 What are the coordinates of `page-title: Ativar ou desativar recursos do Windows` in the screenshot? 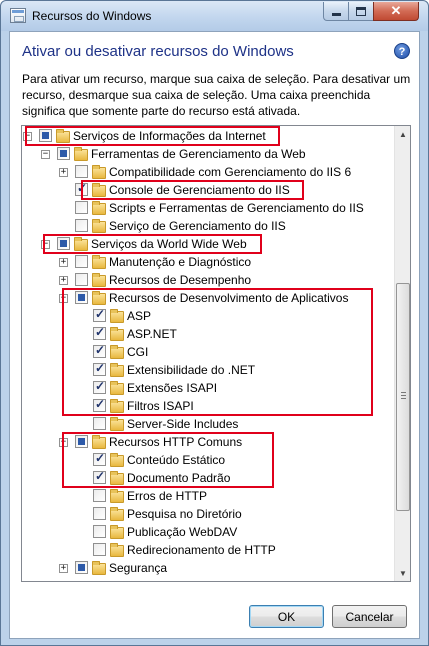 It's located at (158, 51).